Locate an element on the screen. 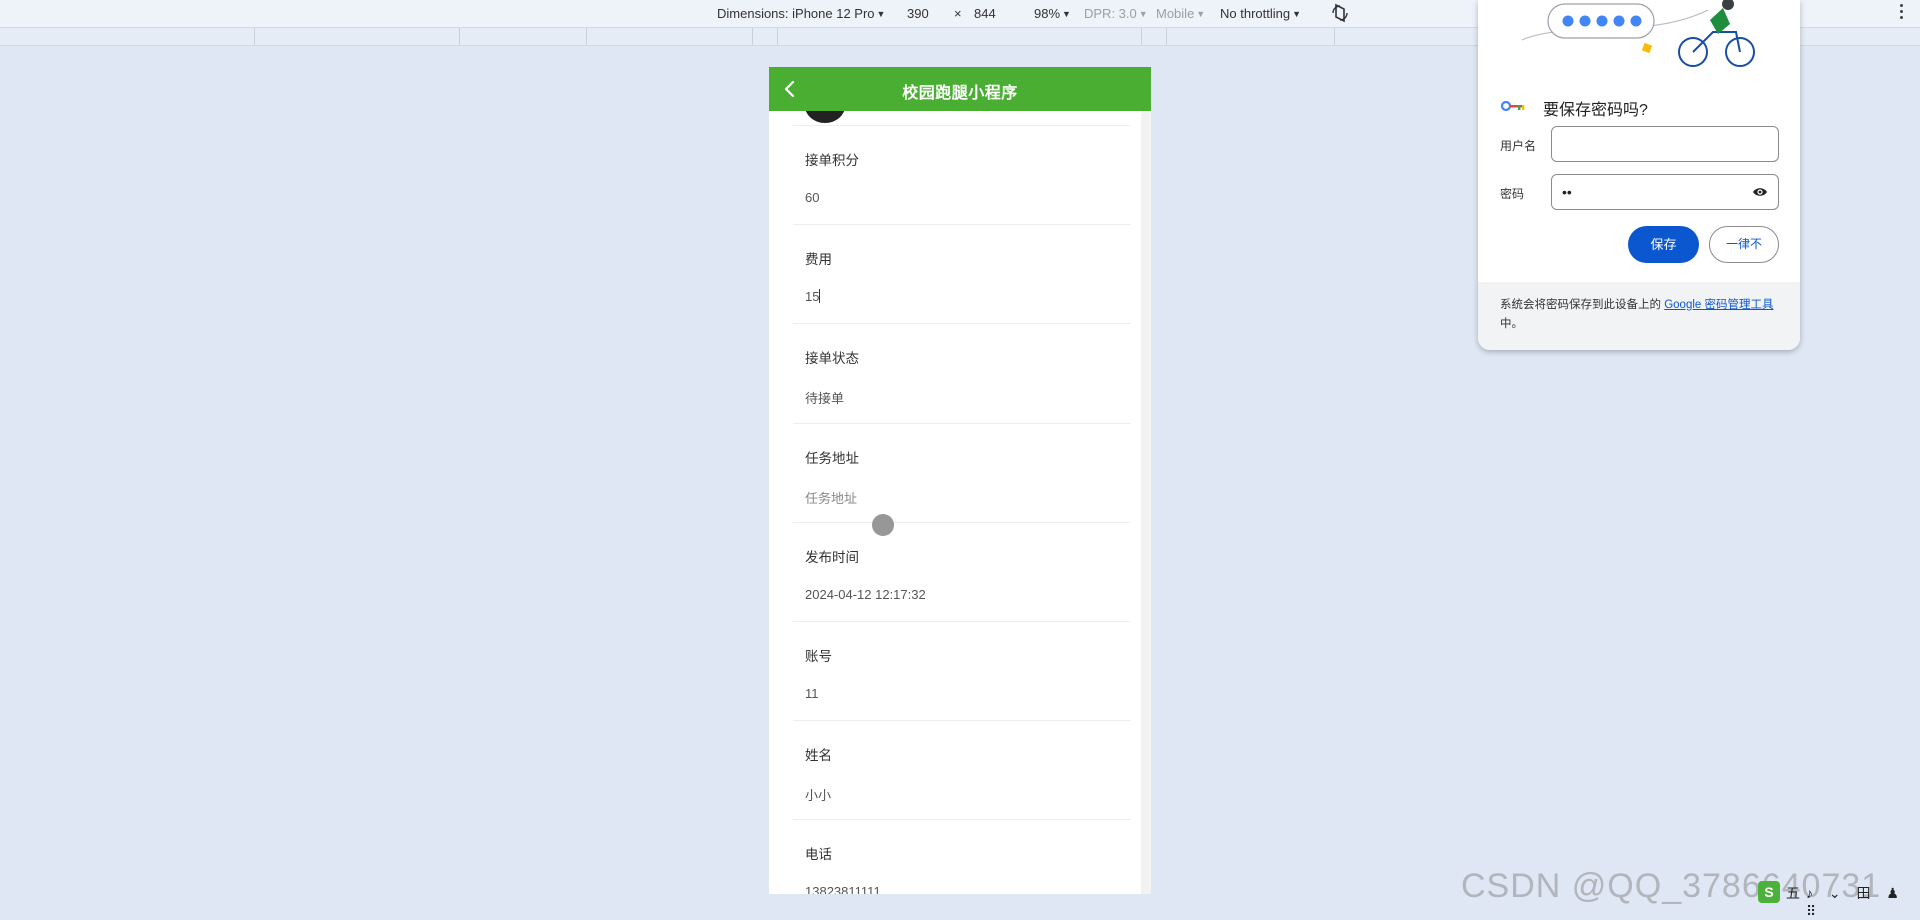  field-label: 账号 is located at coordinates (818, 656).